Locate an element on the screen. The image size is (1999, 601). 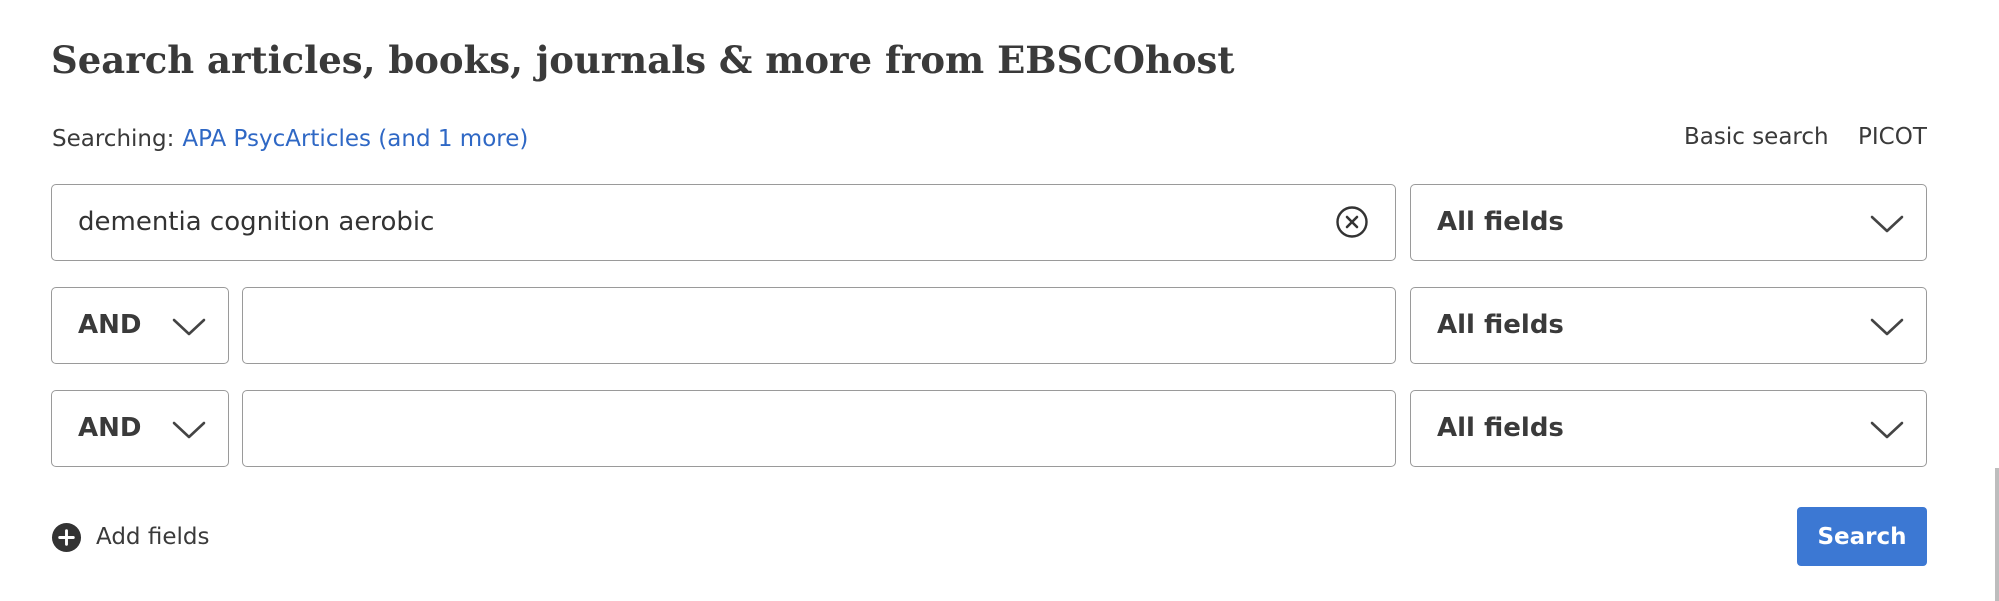
picot-link: PICOT is located at coordinates (1892, 137).